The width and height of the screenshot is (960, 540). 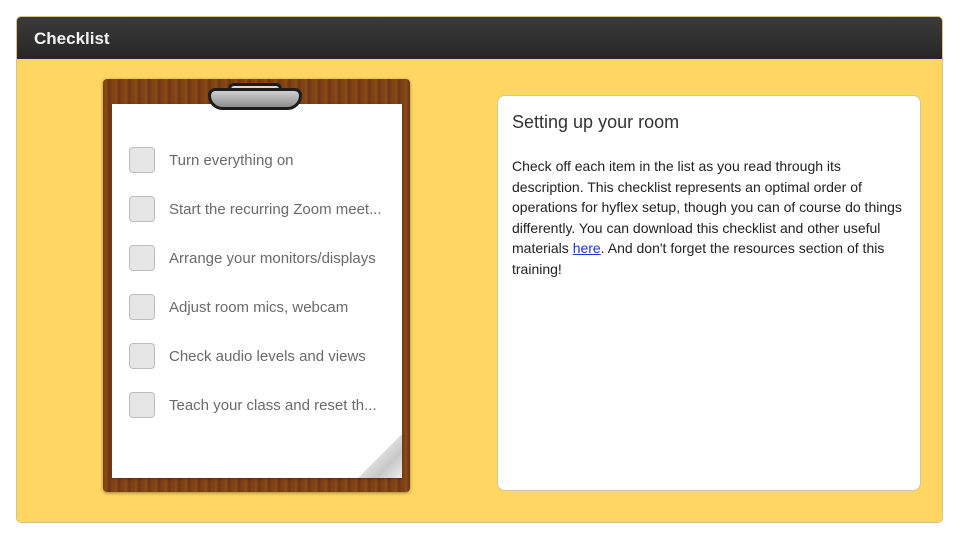 I want to click on page-curl-icon, so click(x=380, y=456).